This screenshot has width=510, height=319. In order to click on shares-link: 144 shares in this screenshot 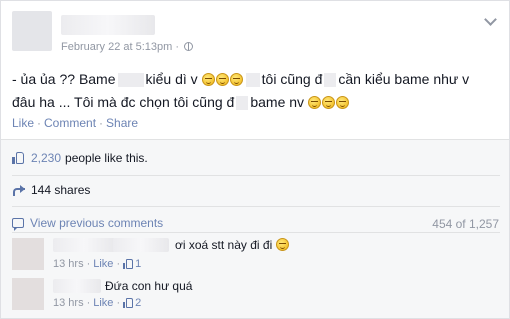, I will do `click(60, 190)`.